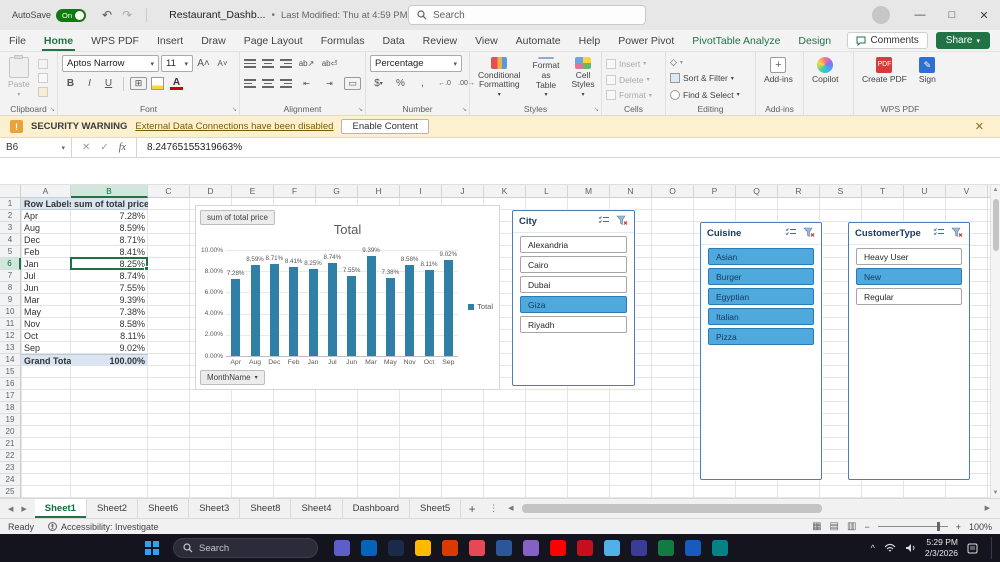 Image resolution: width=1000 pixels, height=562 pixels. Describe the element at coordinates (113, 508) in the screenshot. I see `sheet-tab-sheet2: Sheet2` at that location.